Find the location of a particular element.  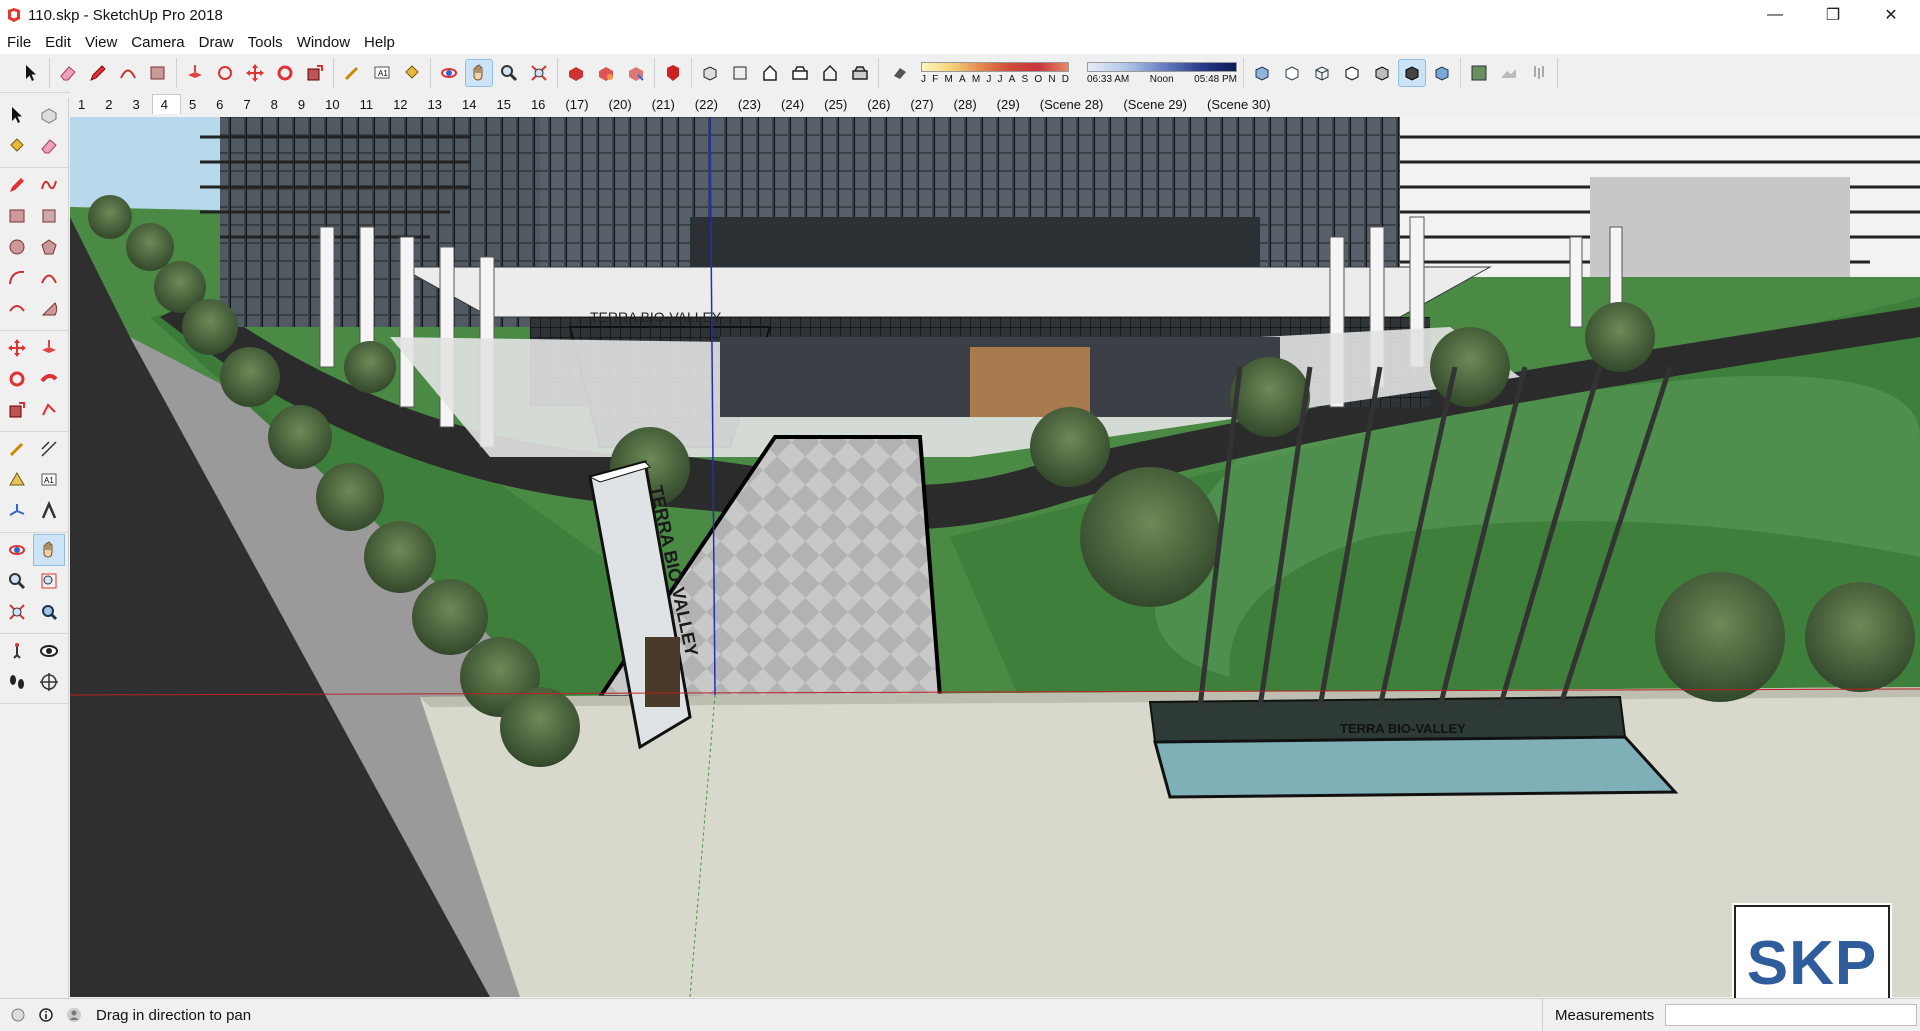

menu-draw: Draw is located at coordinates (216, 42).